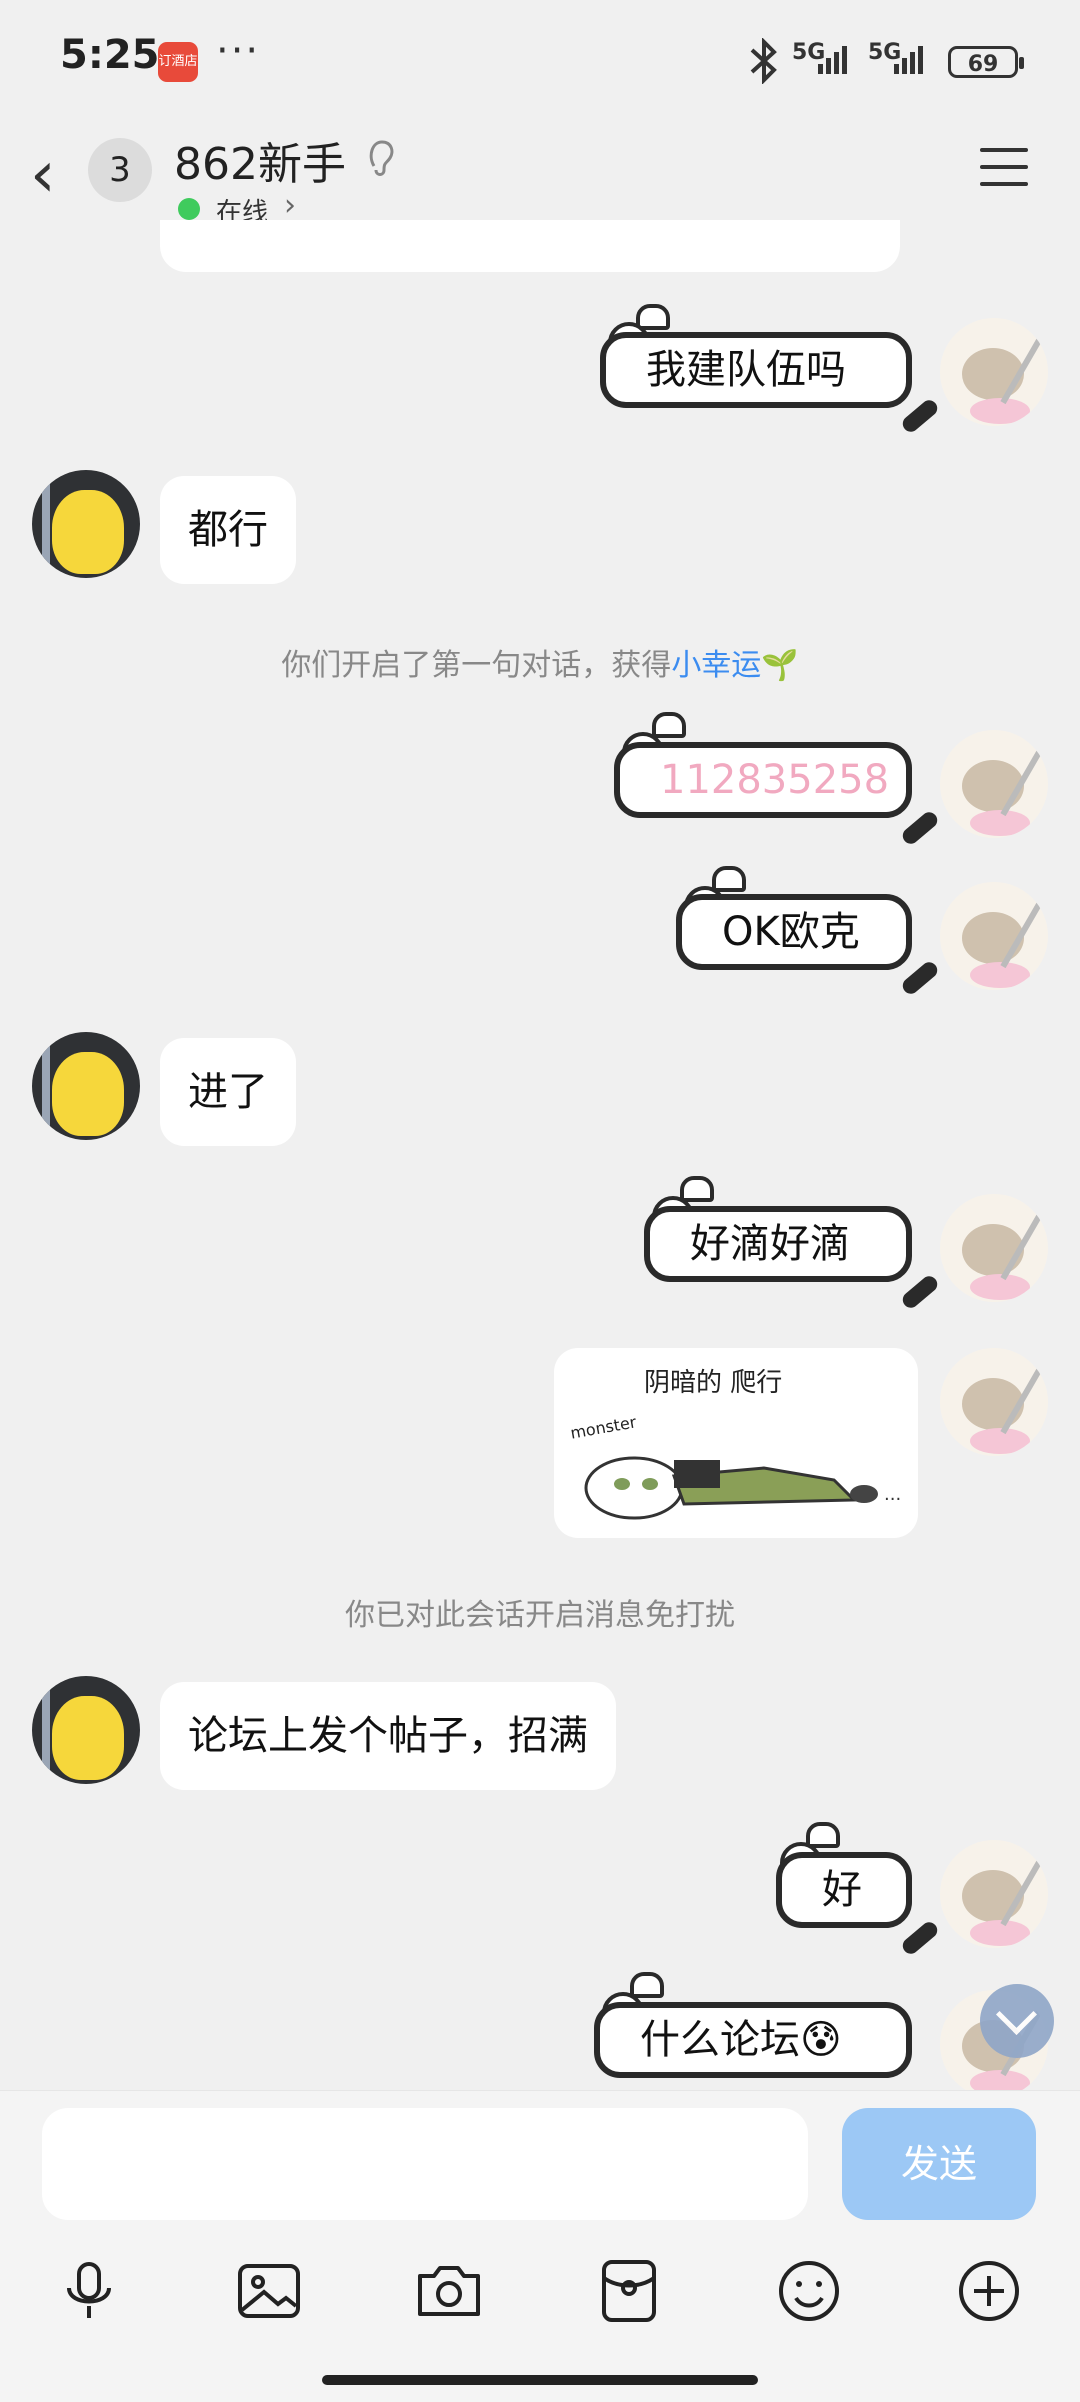  Describe the element at coordinates (629, 2291) in the screenshot. I see `red-packet-icon` at that location.